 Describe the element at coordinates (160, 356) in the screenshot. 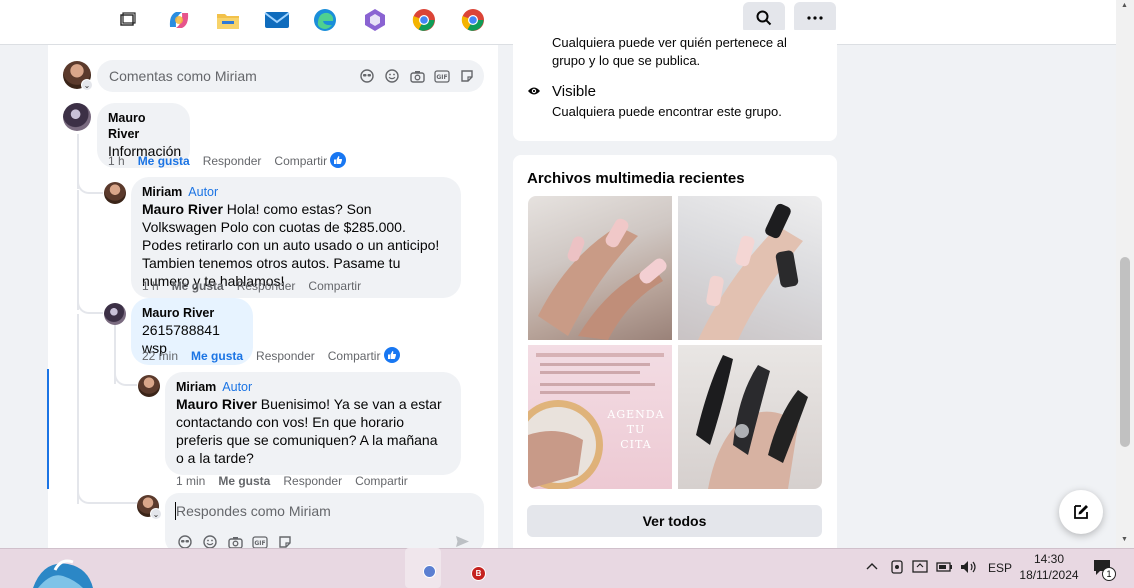

I see `comment-time: 22 min` at that location.